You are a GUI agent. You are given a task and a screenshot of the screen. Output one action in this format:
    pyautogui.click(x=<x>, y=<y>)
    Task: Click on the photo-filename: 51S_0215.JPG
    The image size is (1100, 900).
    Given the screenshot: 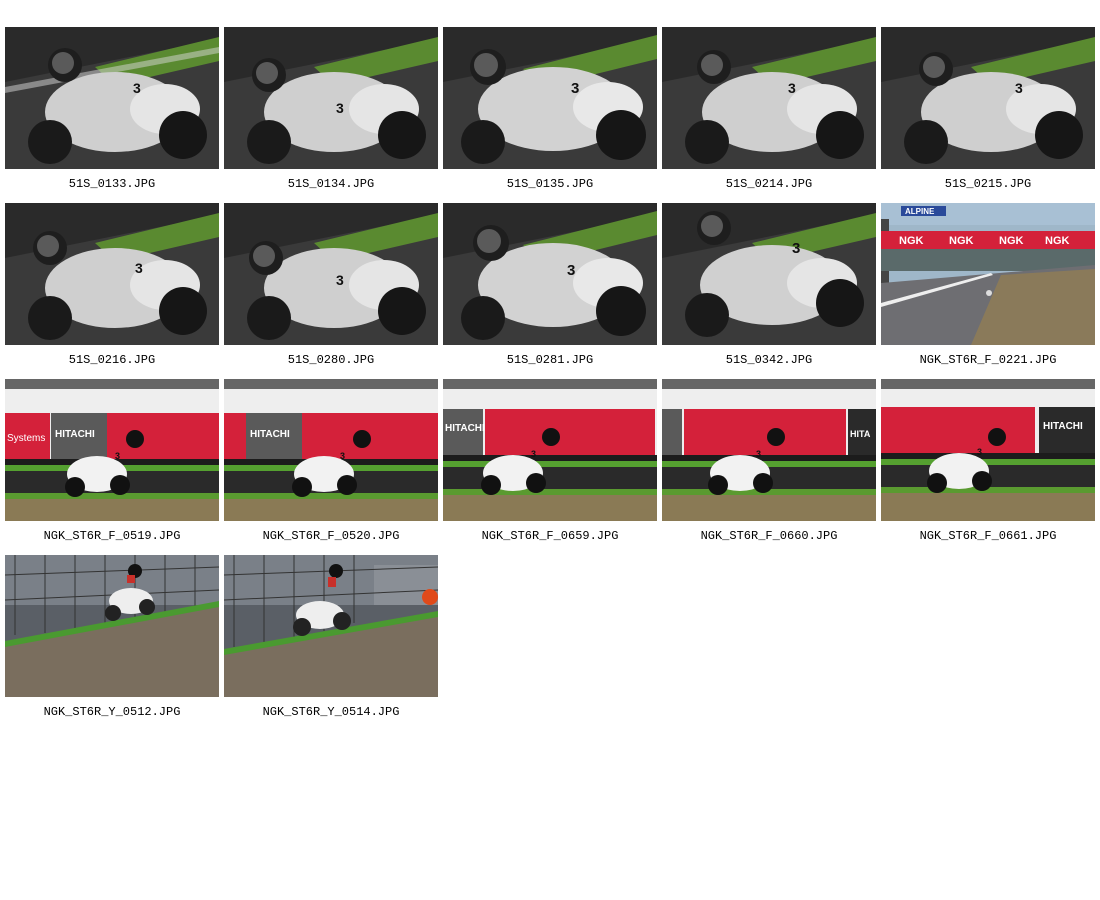 What is the action you would take?
    pyautogui.click(x=988, y=184)
    